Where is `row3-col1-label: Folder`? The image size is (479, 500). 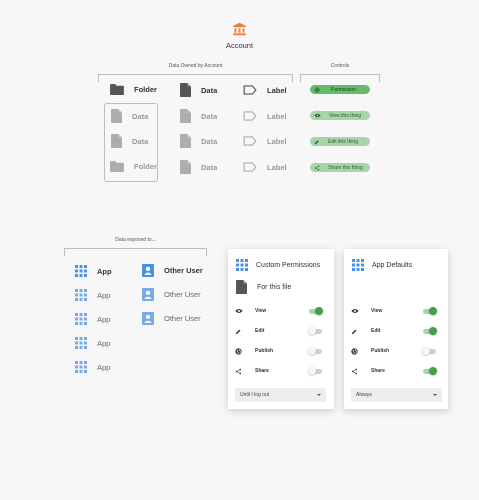
row3-col1-label: Folder is located at coordinates (145, 166).